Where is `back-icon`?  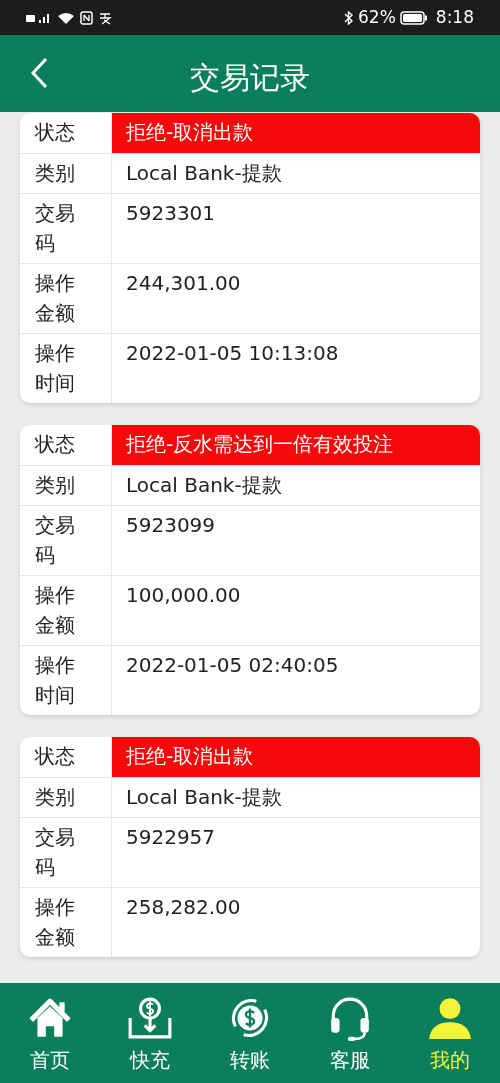 back-icon is located at coordinates (39, 73).